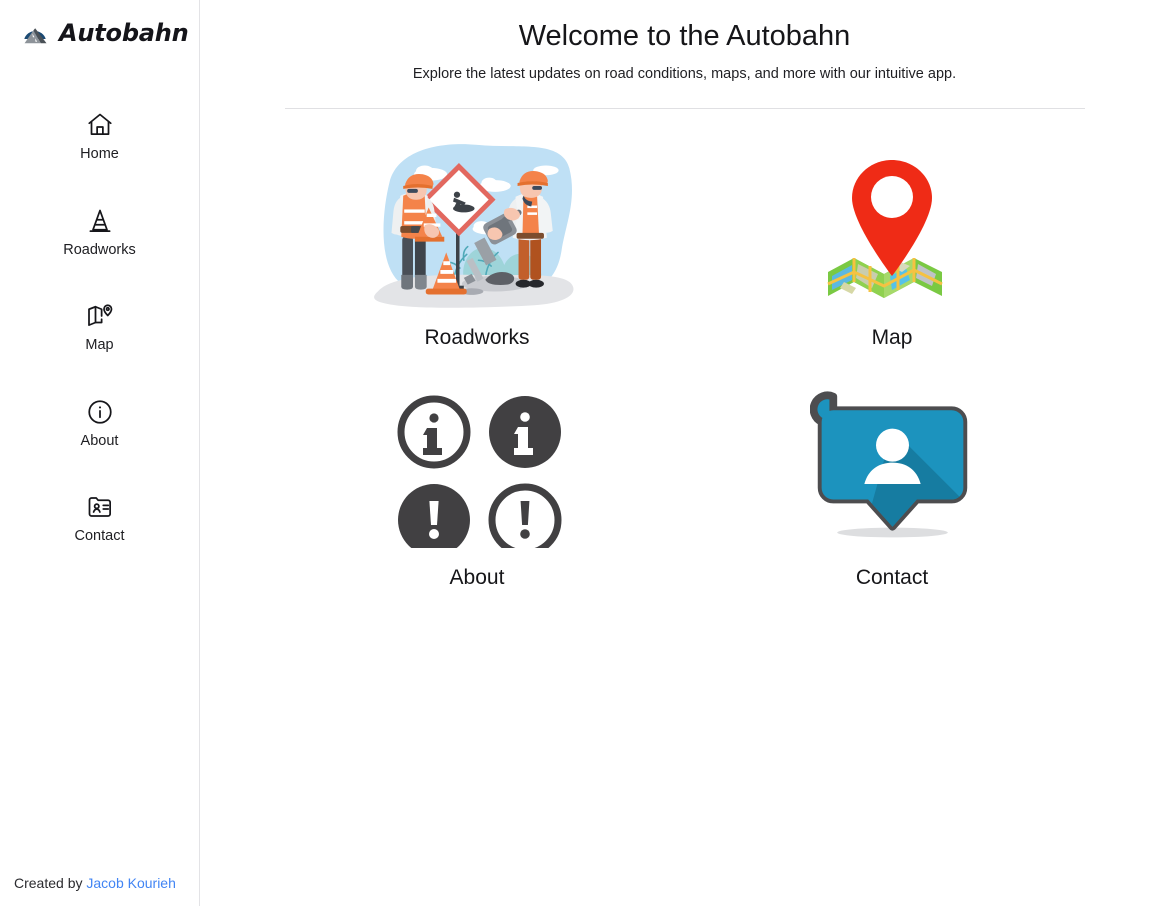 The image size is (1169, 906). I want to click on roadworks-illustration-icon, so click(477, 228).